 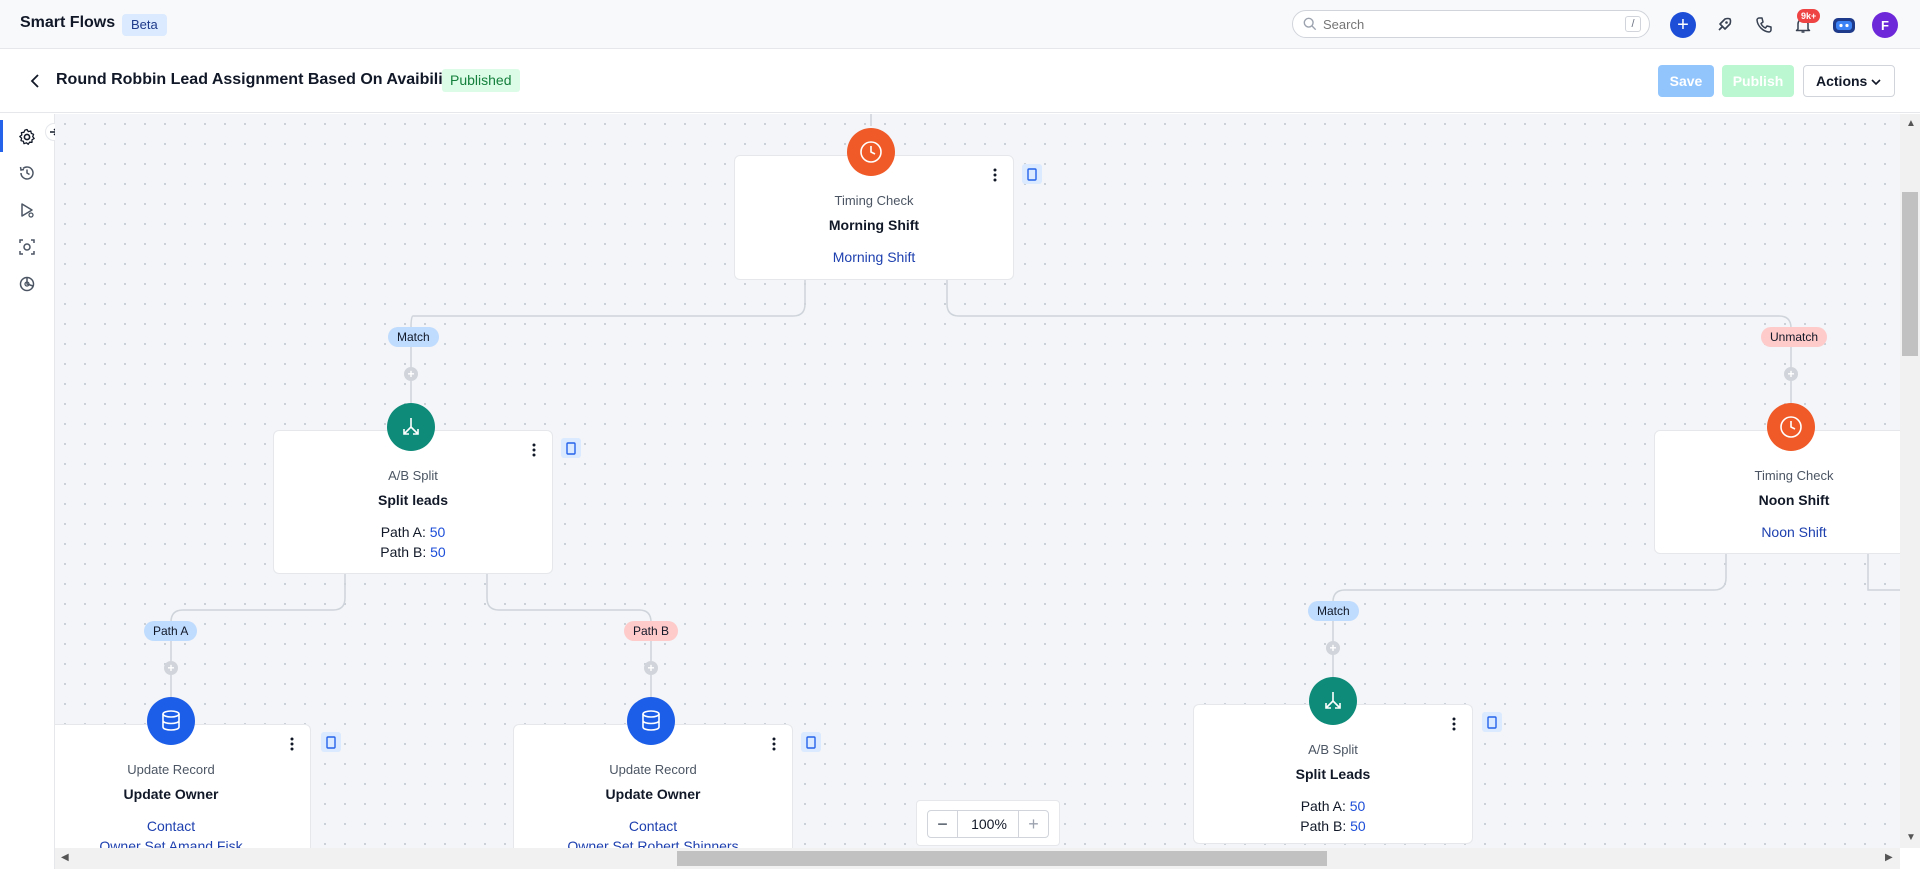 I want to click on node-link-action: Owner Set Robert Shinners, so click(x=653, y=842).